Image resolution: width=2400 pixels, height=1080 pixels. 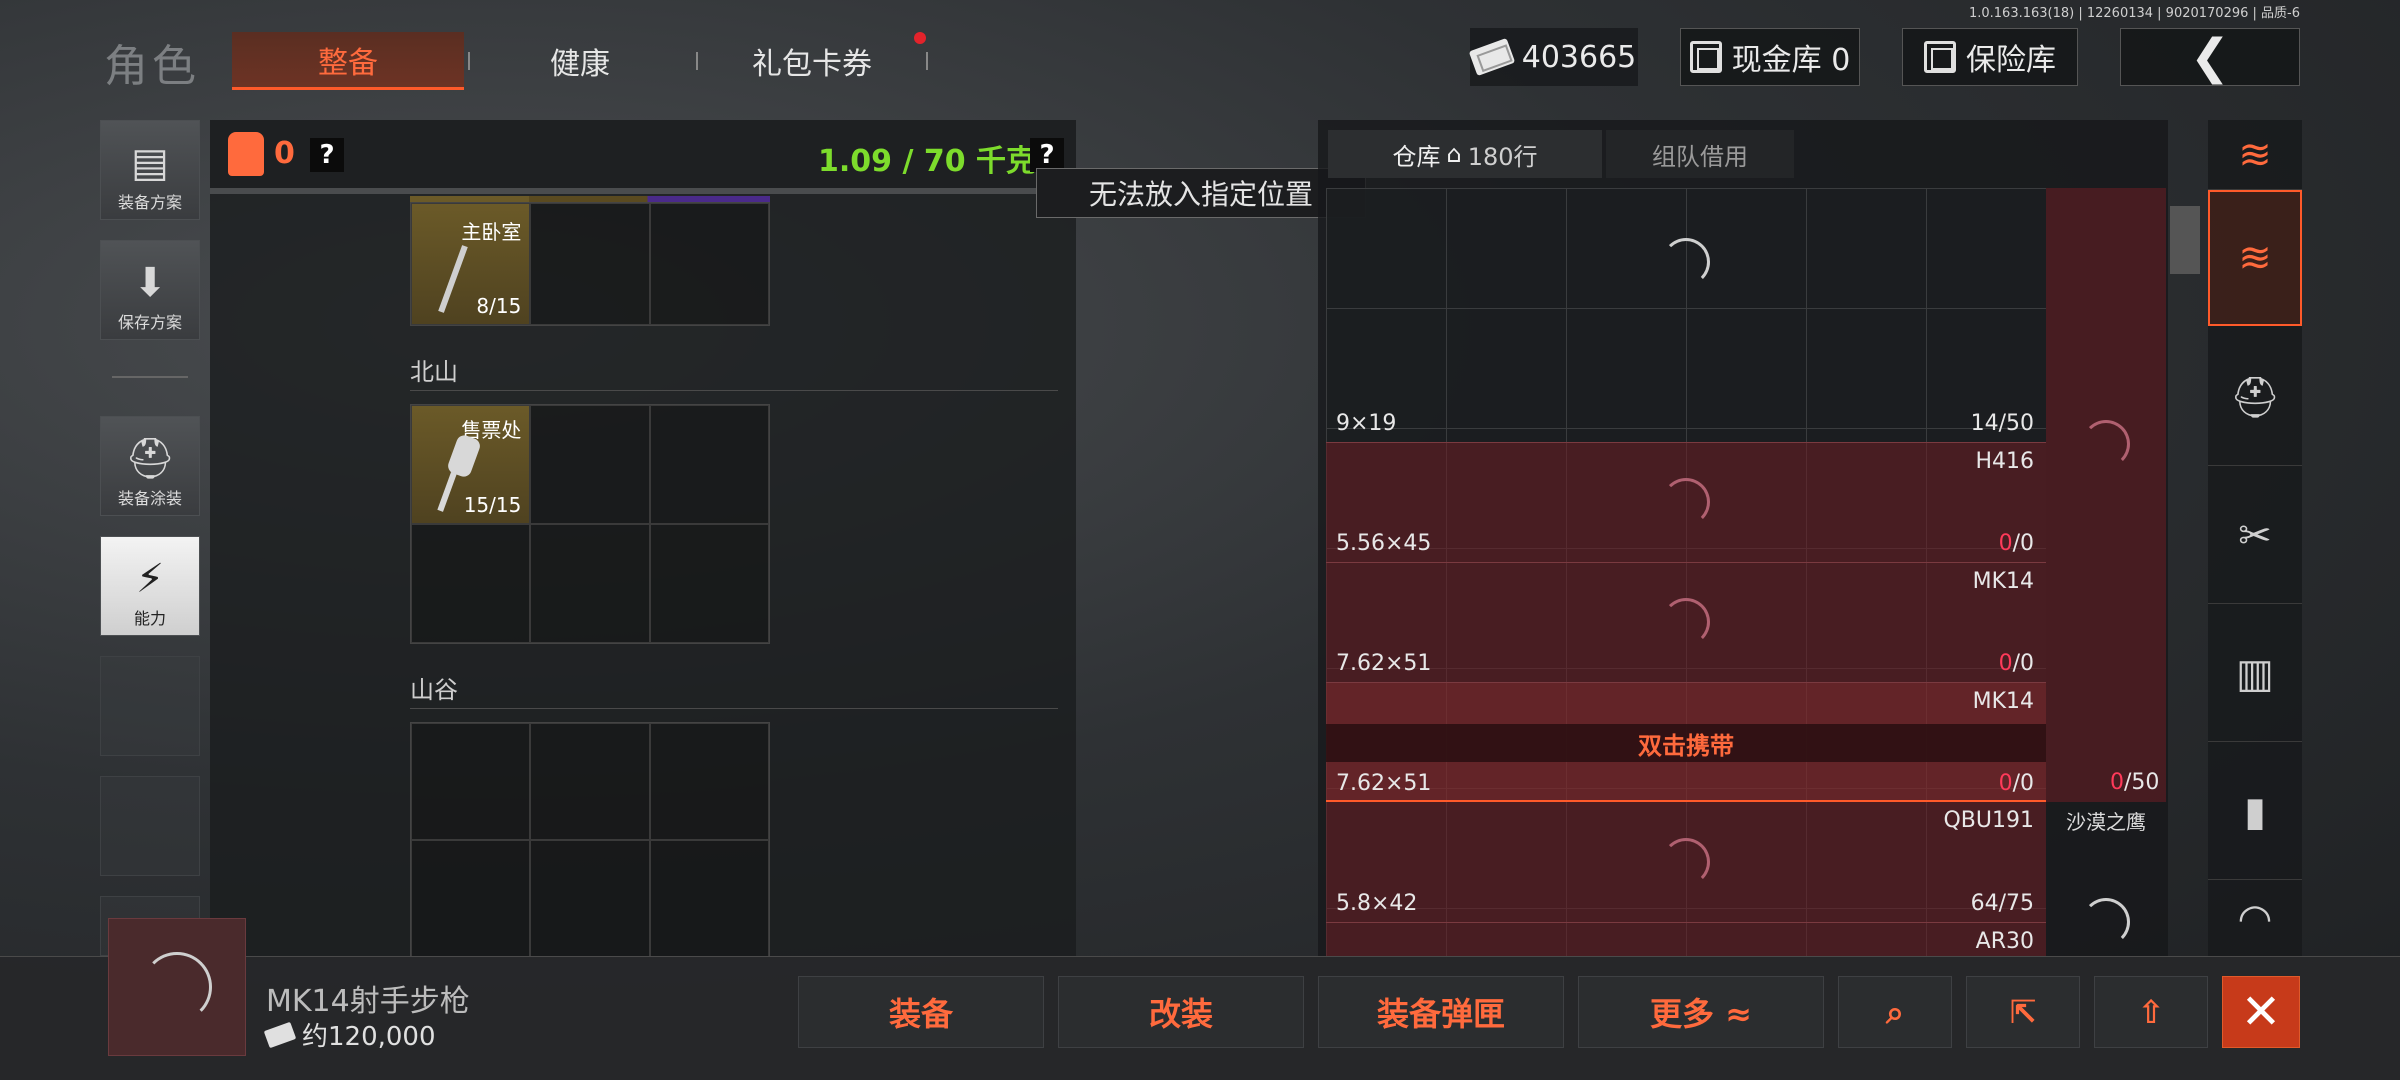 I want to click on row-weapon-name: H416, so click(x=2004, y=461).